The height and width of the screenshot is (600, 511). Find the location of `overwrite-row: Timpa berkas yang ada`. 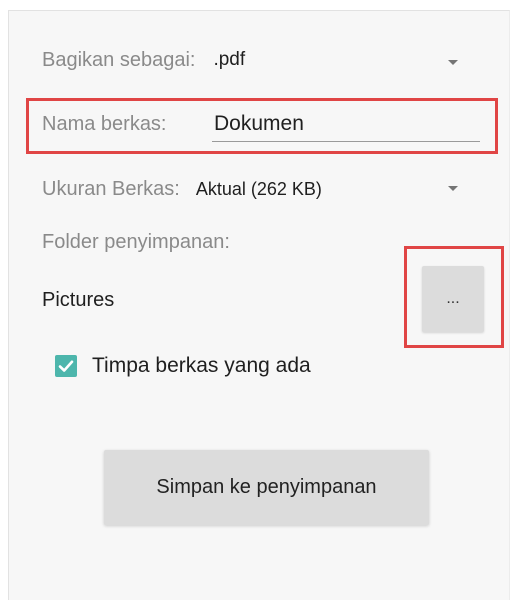

overwrite-row: Timpa berkas yang ada is located at coordinates (201, 366).